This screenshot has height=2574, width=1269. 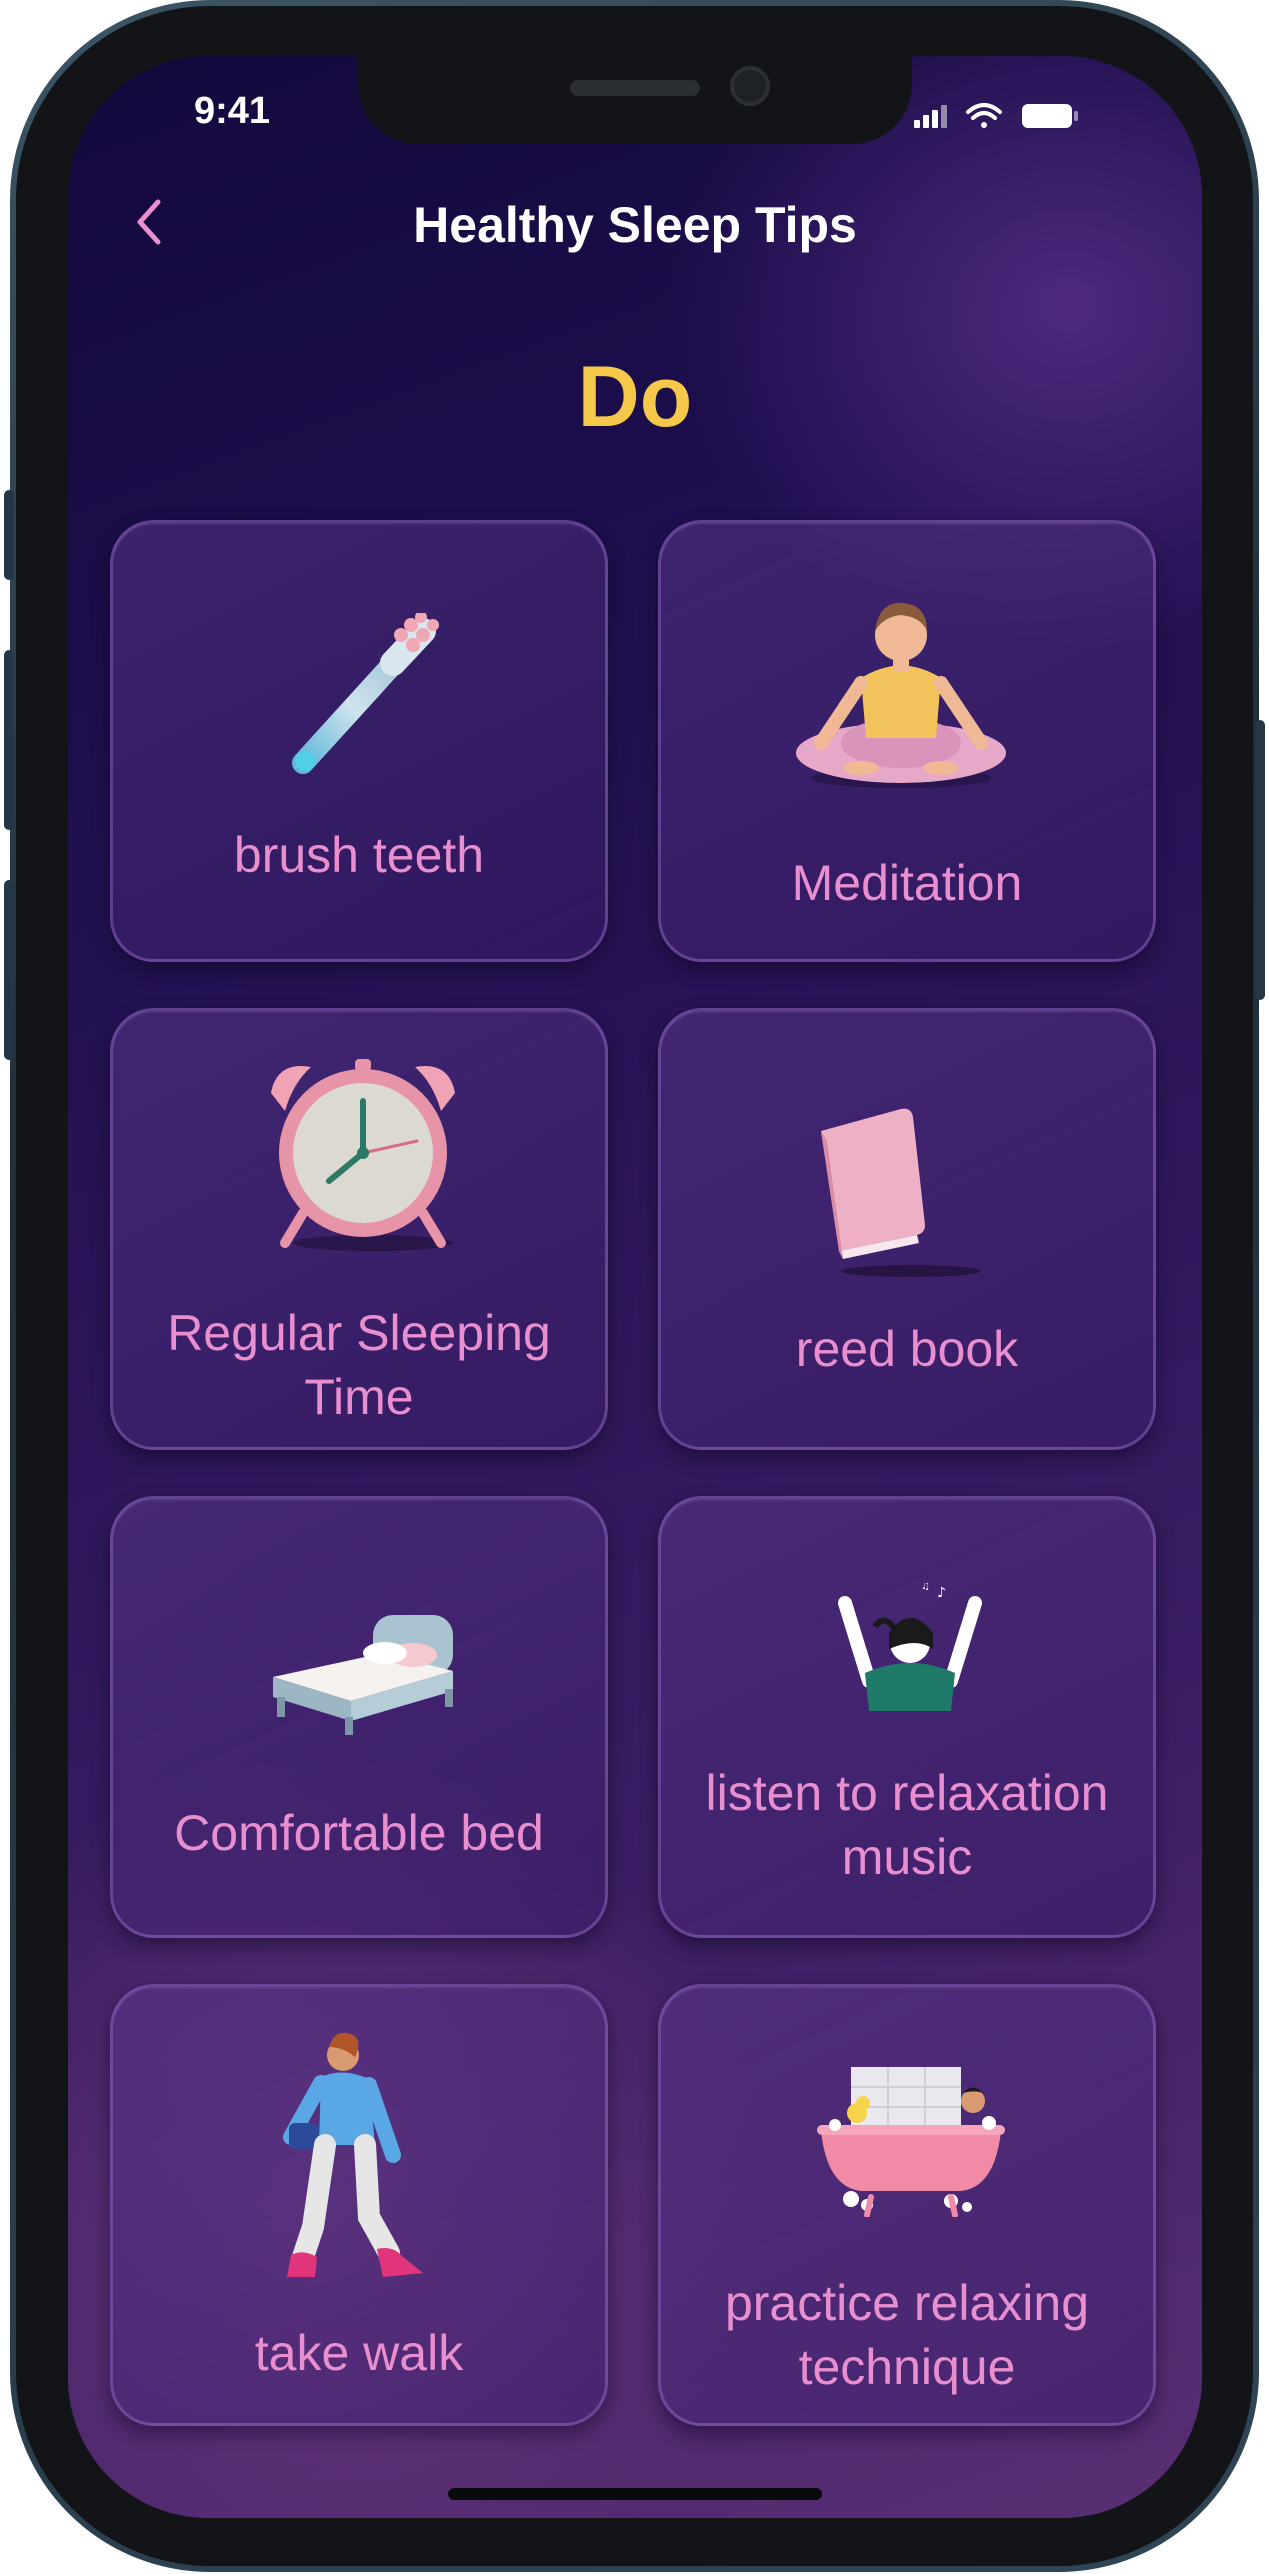 I want to click on tip-card-meditation: Meditation, so click(x=907, y=741).